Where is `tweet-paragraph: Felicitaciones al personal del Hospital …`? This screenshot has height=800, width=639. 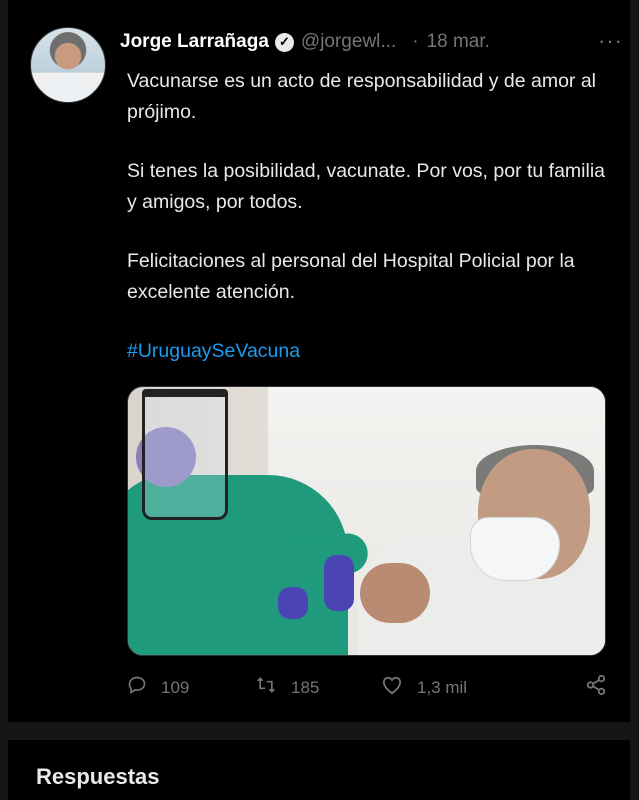 tweet-paragraph: Felicitaciones al personal del Hospital … is located at coordinates (351, 276).